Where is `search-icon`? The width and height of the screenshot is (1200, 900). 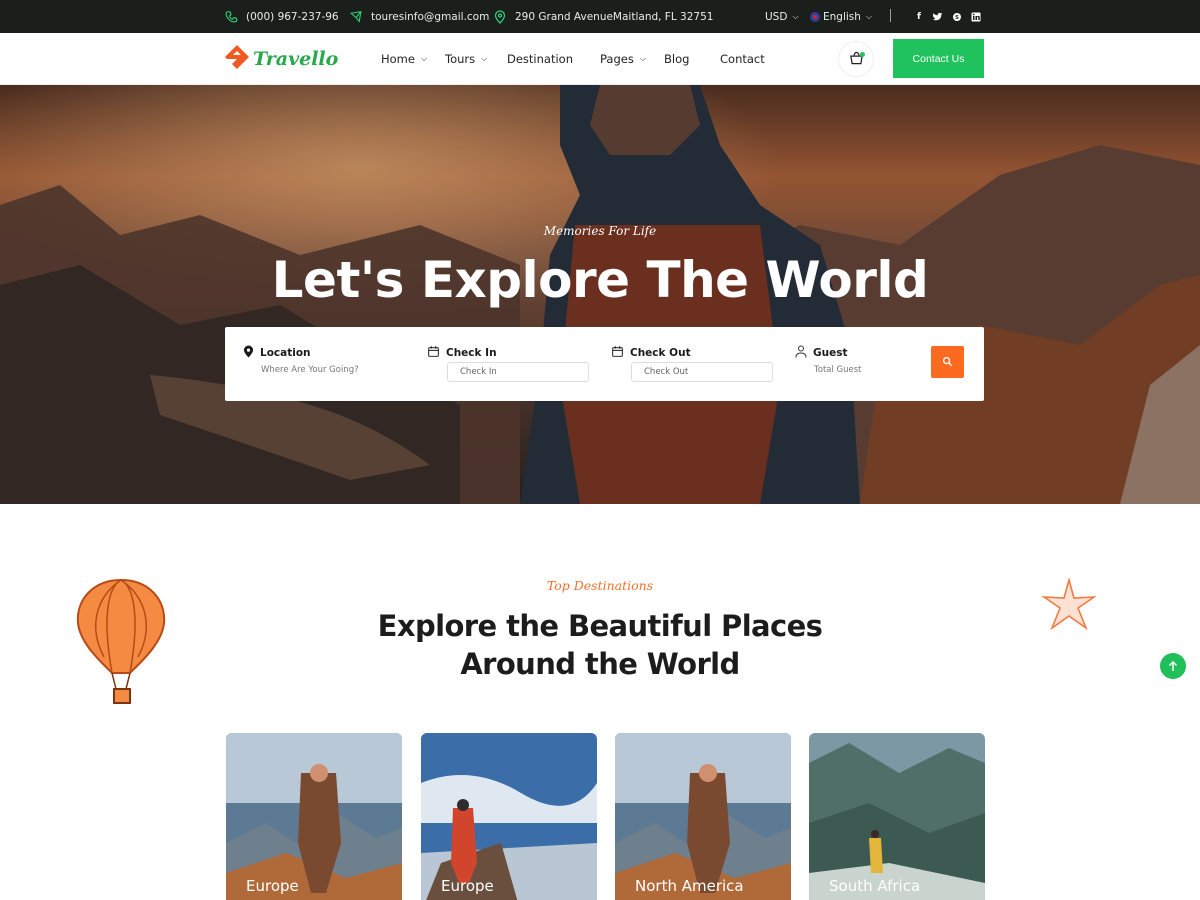
search-icon is located at coordinates (947, 362).